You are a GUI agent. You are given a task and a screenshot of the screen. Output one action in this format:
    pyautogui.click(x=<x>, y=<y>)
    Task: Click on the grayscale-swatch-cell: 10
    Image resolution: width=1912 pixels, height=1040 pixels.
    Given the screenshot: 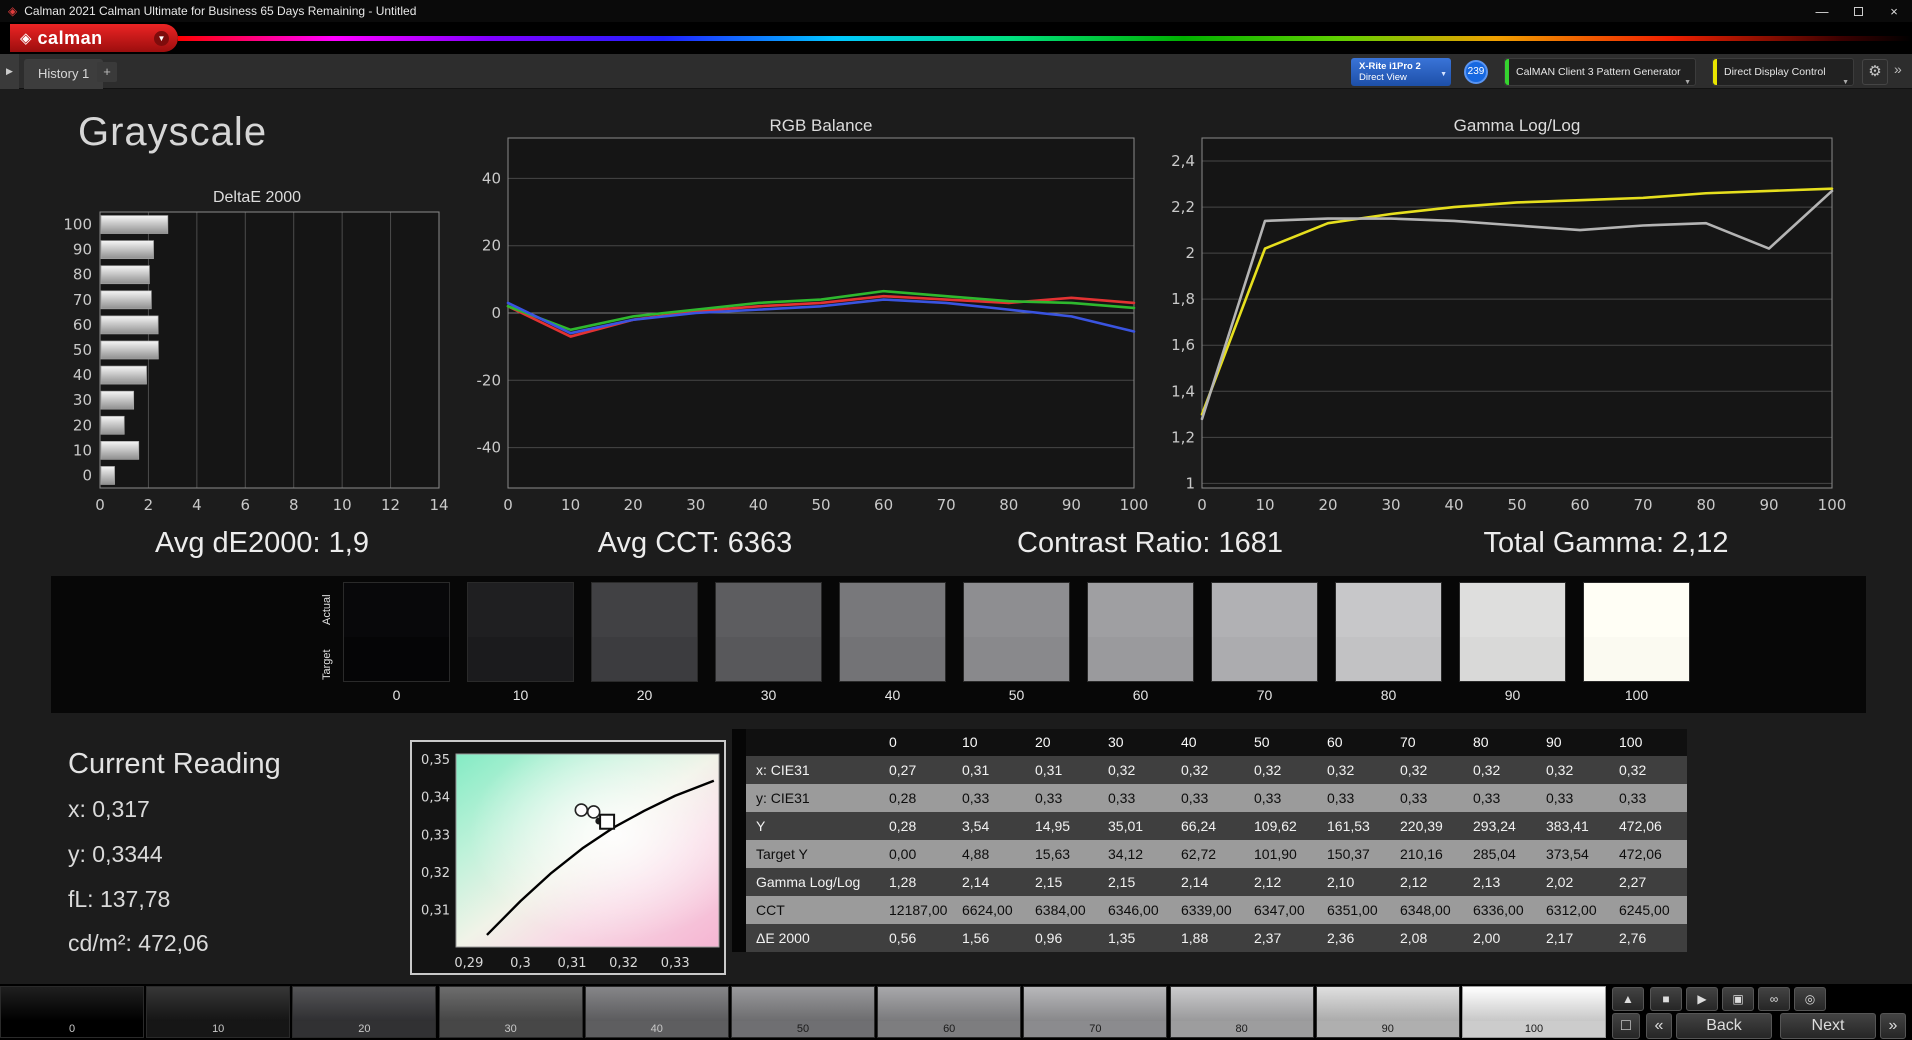 What is the action you would take?
    pyautogui.click(x=520, y=642)
    